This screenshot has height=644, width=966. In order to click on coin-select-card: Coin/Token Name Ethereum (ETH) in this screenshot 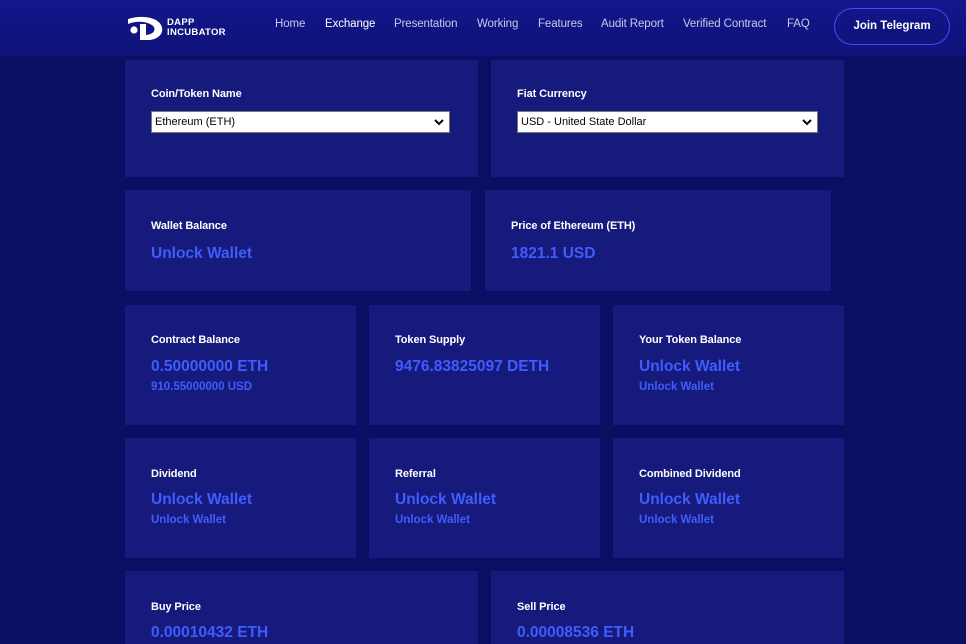, I will do `click(301, 118)`.